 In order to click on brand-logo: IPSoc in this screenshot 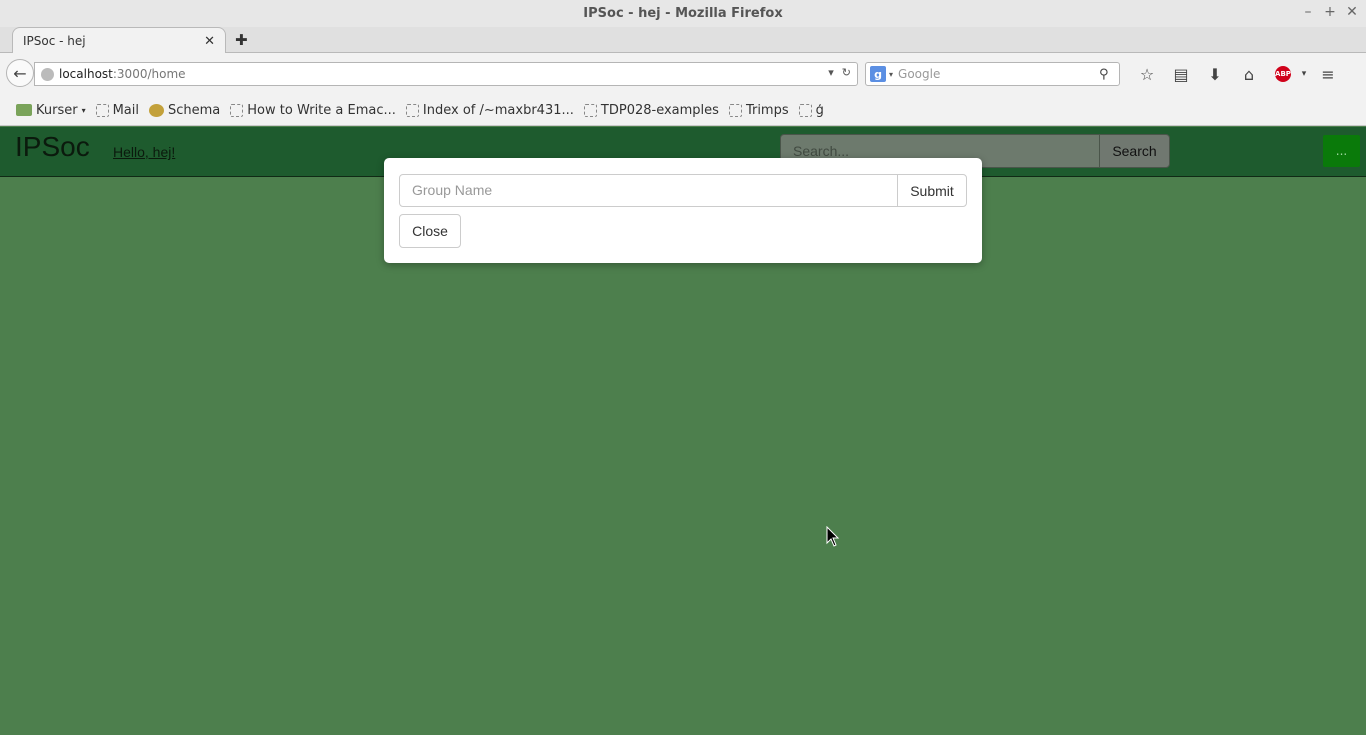, I will do `click(52, 147)`.